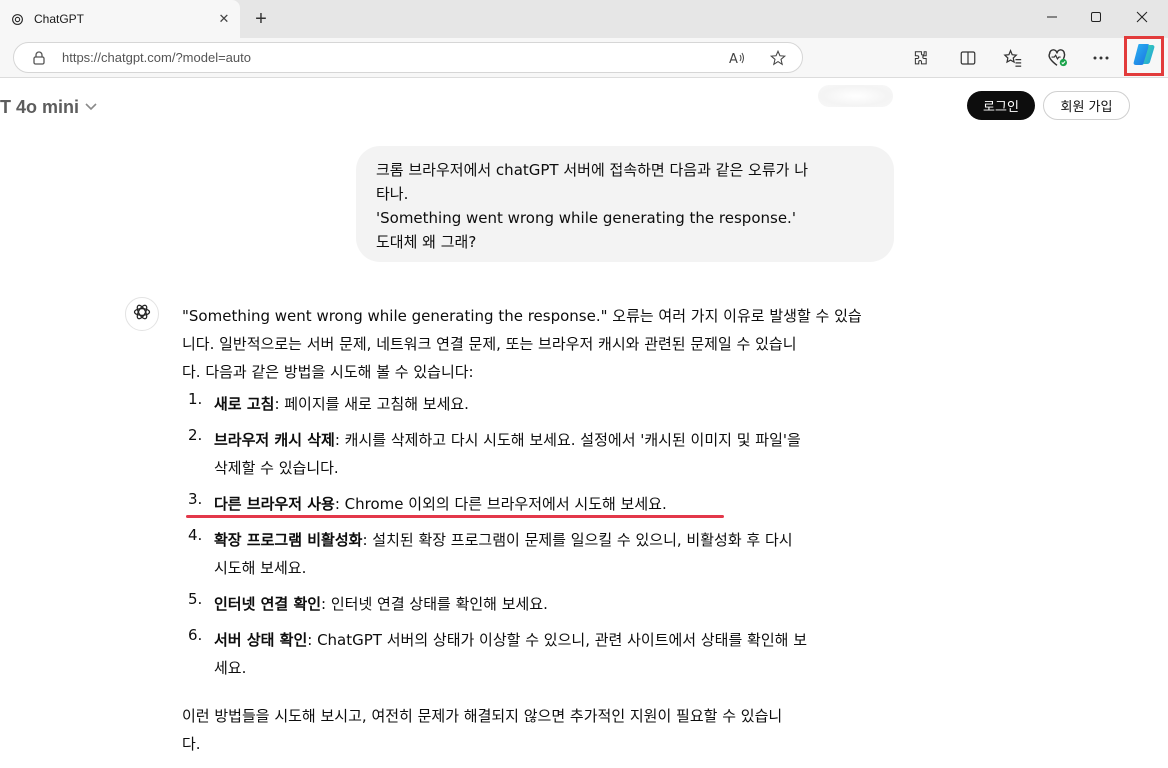 The width and height of the screenshot is (1168, 768). What do you see at coordinates (274, 504) in the screenshot?
I see `list-item-title: 다른 브라우저 사용` at bounding box center [274, 504].